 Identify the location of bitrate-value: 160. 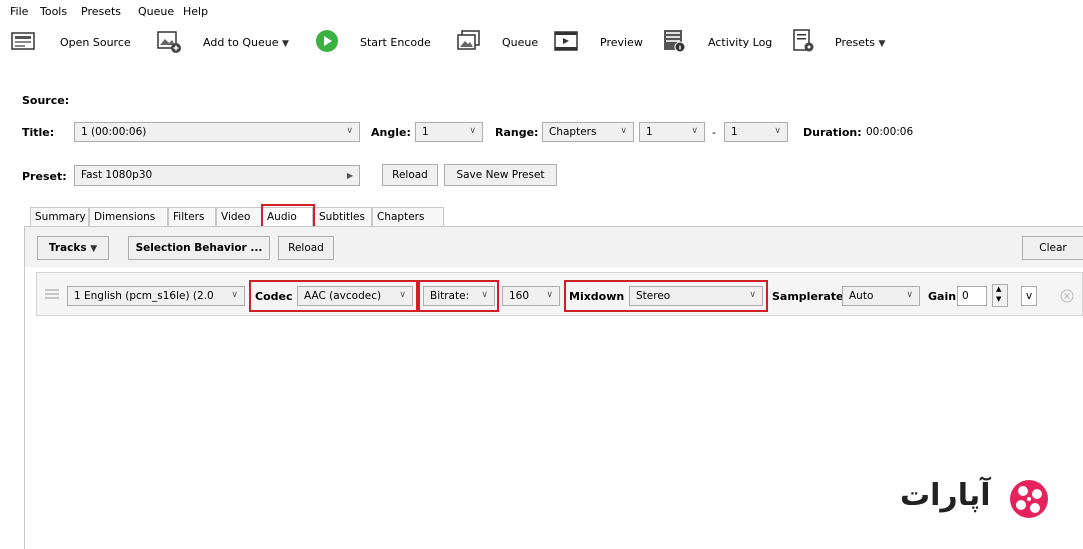
(519, 296).